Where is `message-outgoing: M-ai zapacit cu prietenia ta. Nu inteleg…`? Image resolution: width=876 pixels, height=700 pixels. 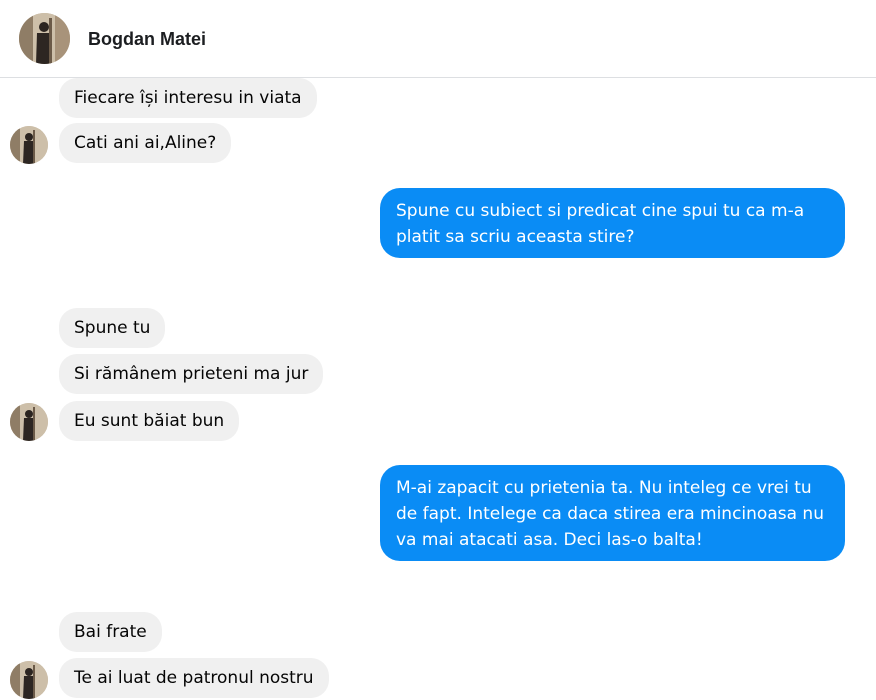
message-outgoing: M-ai zapacit cu prietenia ta. Nu inteleg… is located at coordinates (612, 513).